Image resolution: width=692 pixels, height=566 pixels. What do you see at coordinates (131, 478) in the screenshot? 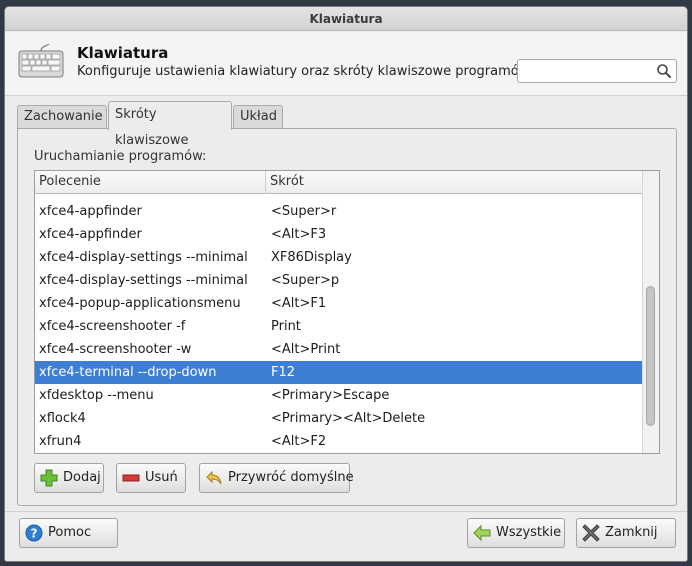
I see `remove-icon` at bounding box center [131, 478].